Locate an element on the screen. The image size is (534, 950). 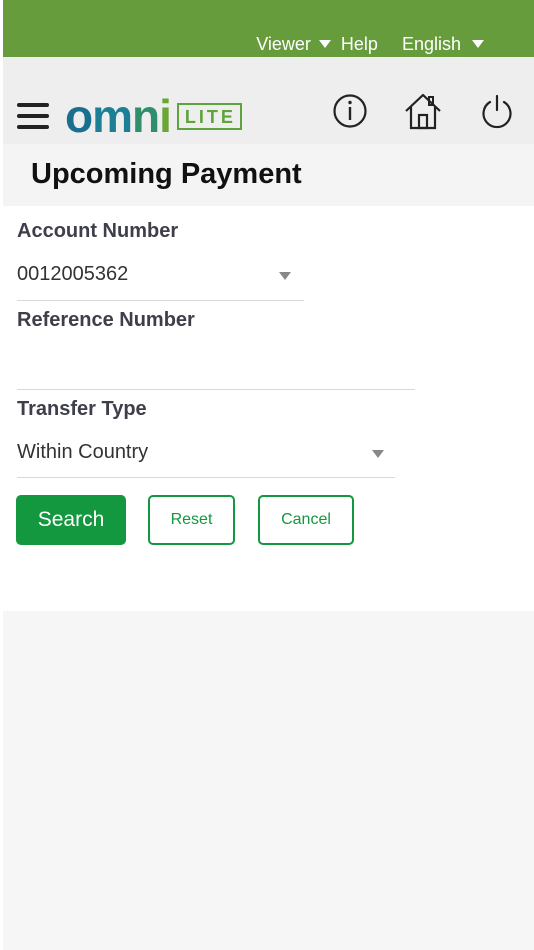
lite-badge: LITE is located at coordinates (209, 116).